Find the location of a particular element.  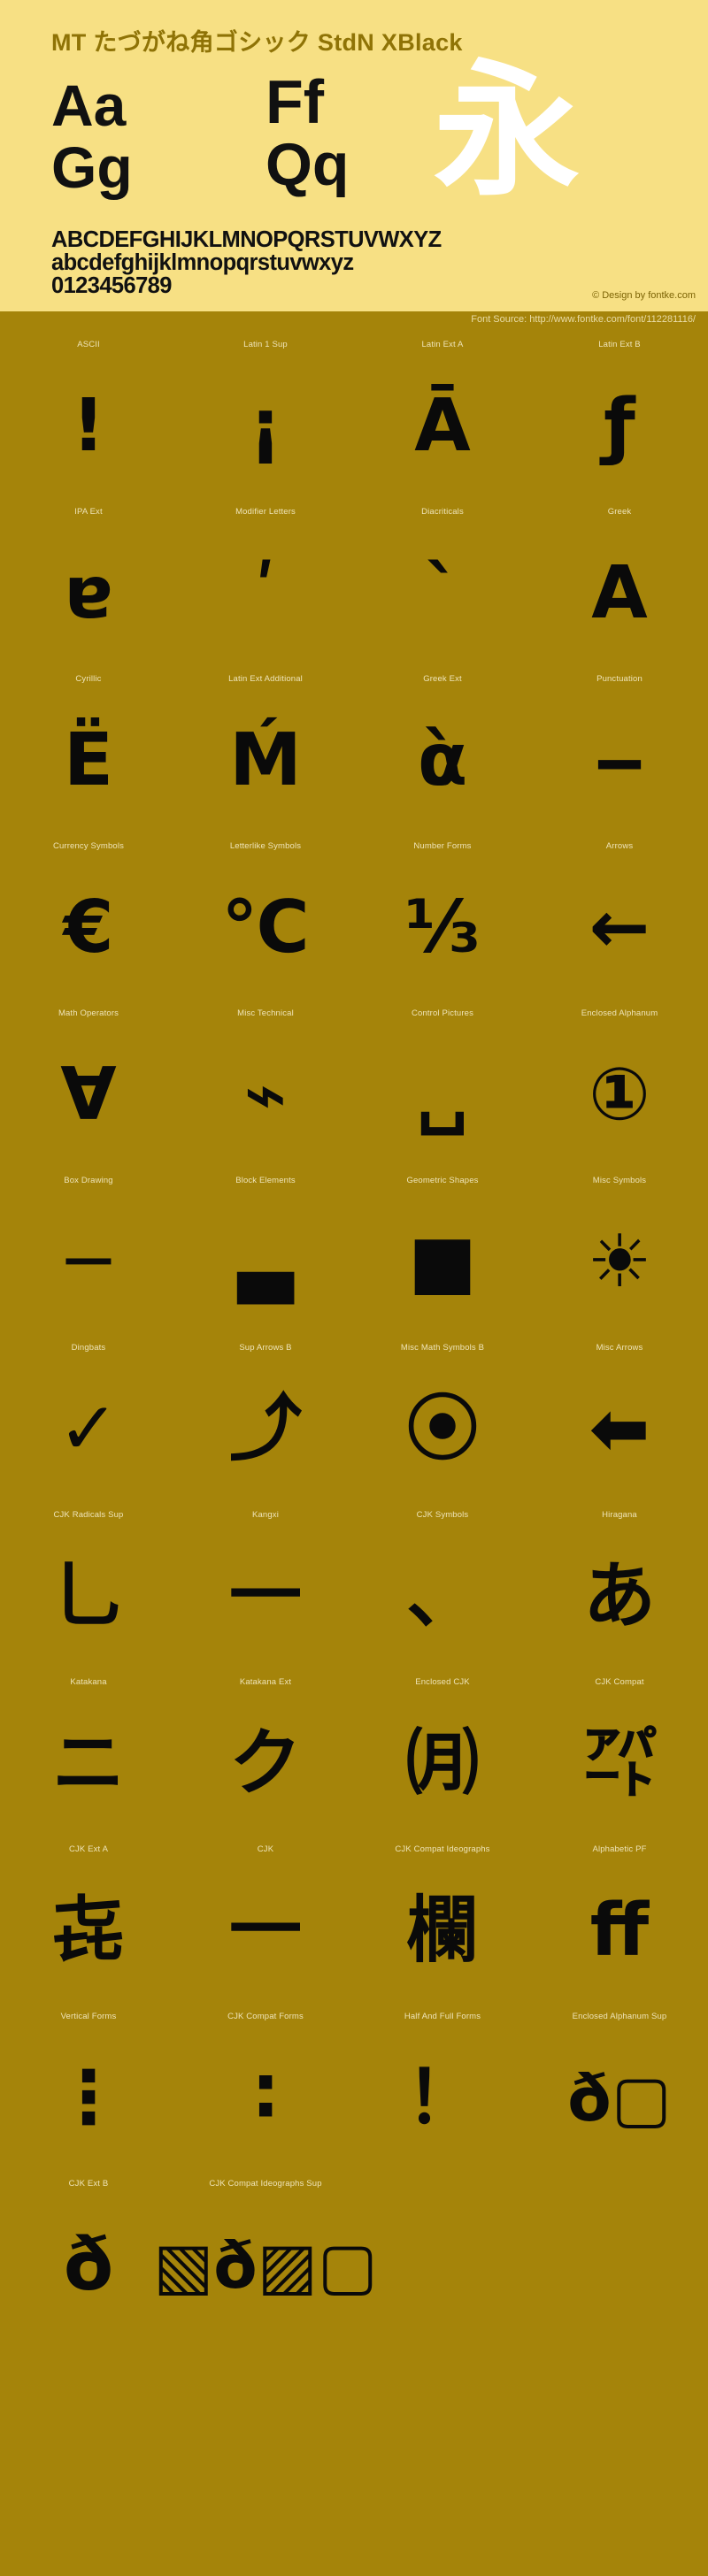

unicode-block-glyph: Ā is located at coordinates (442, 426).